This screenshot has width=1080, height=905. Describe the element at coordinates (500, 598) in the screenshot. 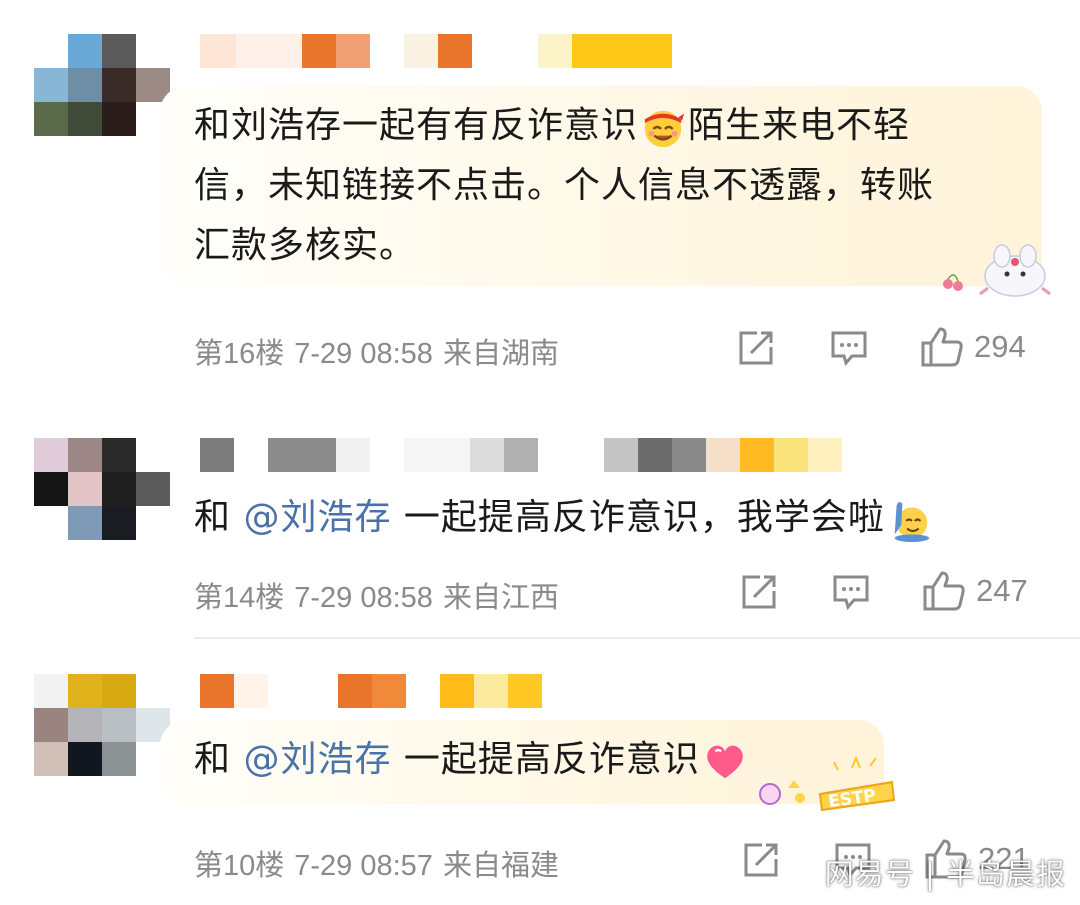

I see `comment-location: 来自江西` at that location.